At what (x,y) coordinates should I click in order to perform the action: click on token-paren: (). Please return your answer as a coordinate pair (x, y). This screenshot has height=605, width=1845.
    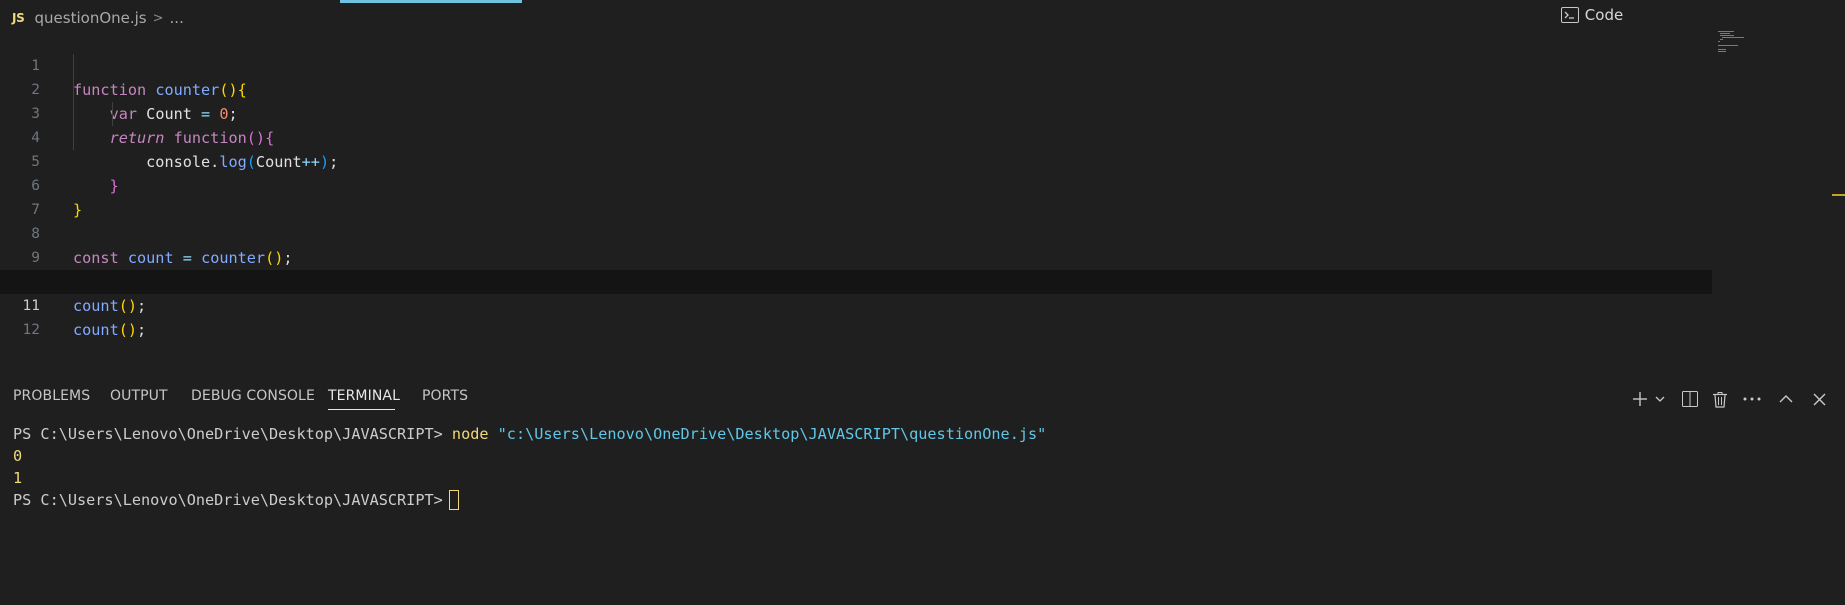
    Looking at the image, I should click on (128, 330).